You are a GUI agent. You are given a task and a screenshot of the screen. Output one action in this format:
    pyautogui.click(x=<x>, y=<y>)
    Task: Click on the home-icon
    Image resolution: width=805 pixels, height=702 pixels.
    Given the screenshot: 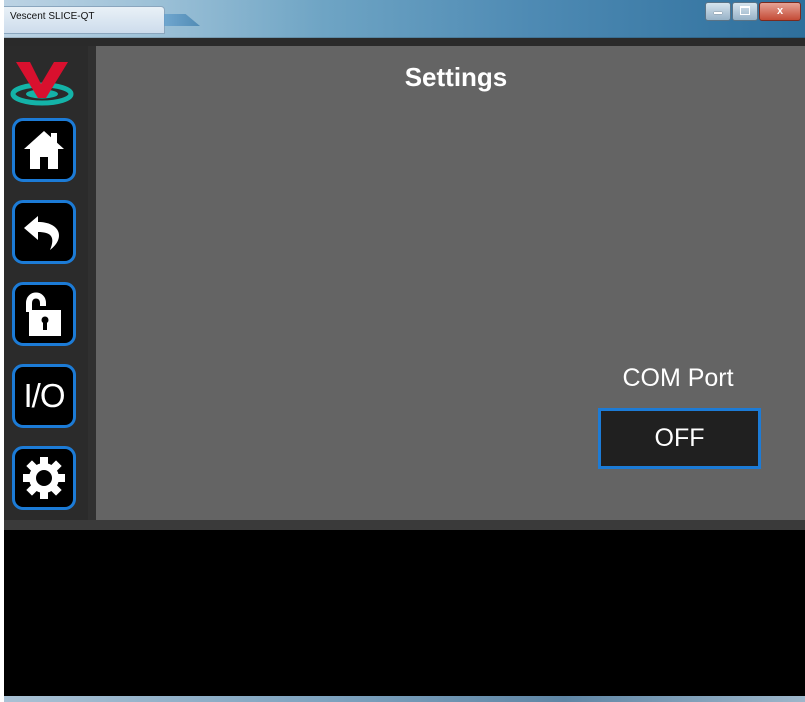 What is the action you would take?
    pyautogui.click(x=44, y=150)
    